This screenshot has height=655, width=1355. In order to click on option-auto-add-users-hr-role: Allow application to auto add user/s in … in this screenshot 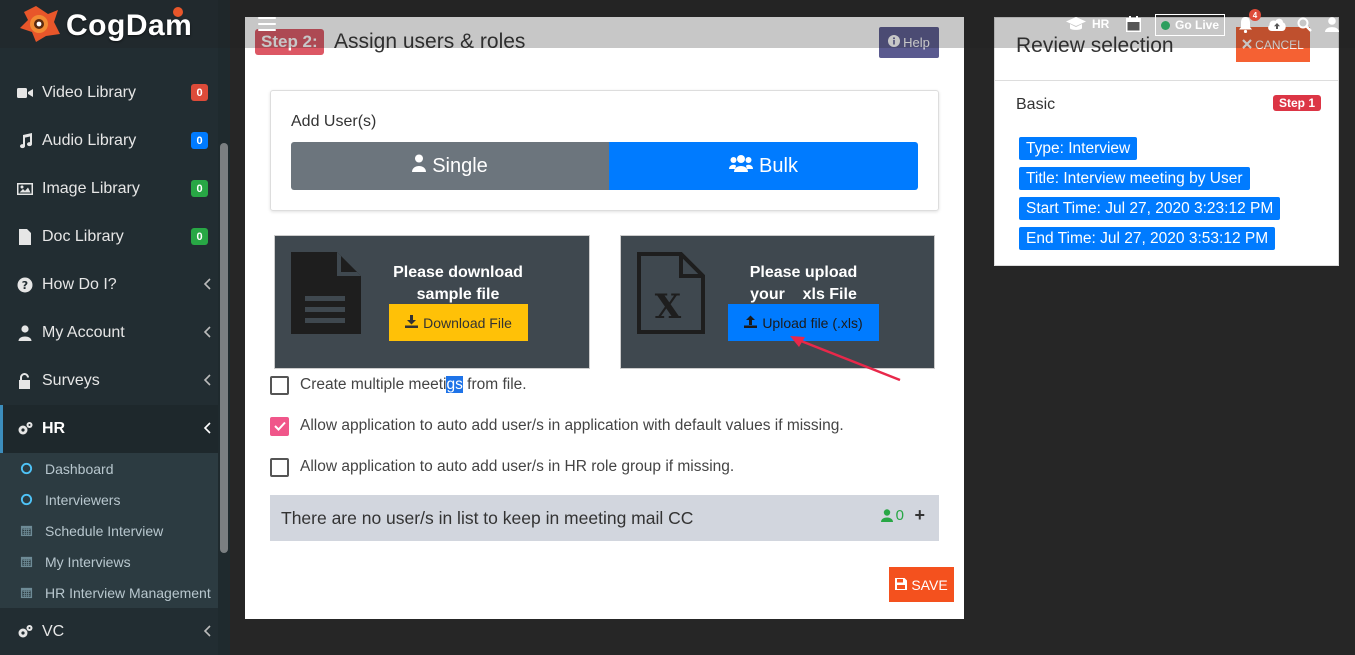, I will do `click(502, 467)`.